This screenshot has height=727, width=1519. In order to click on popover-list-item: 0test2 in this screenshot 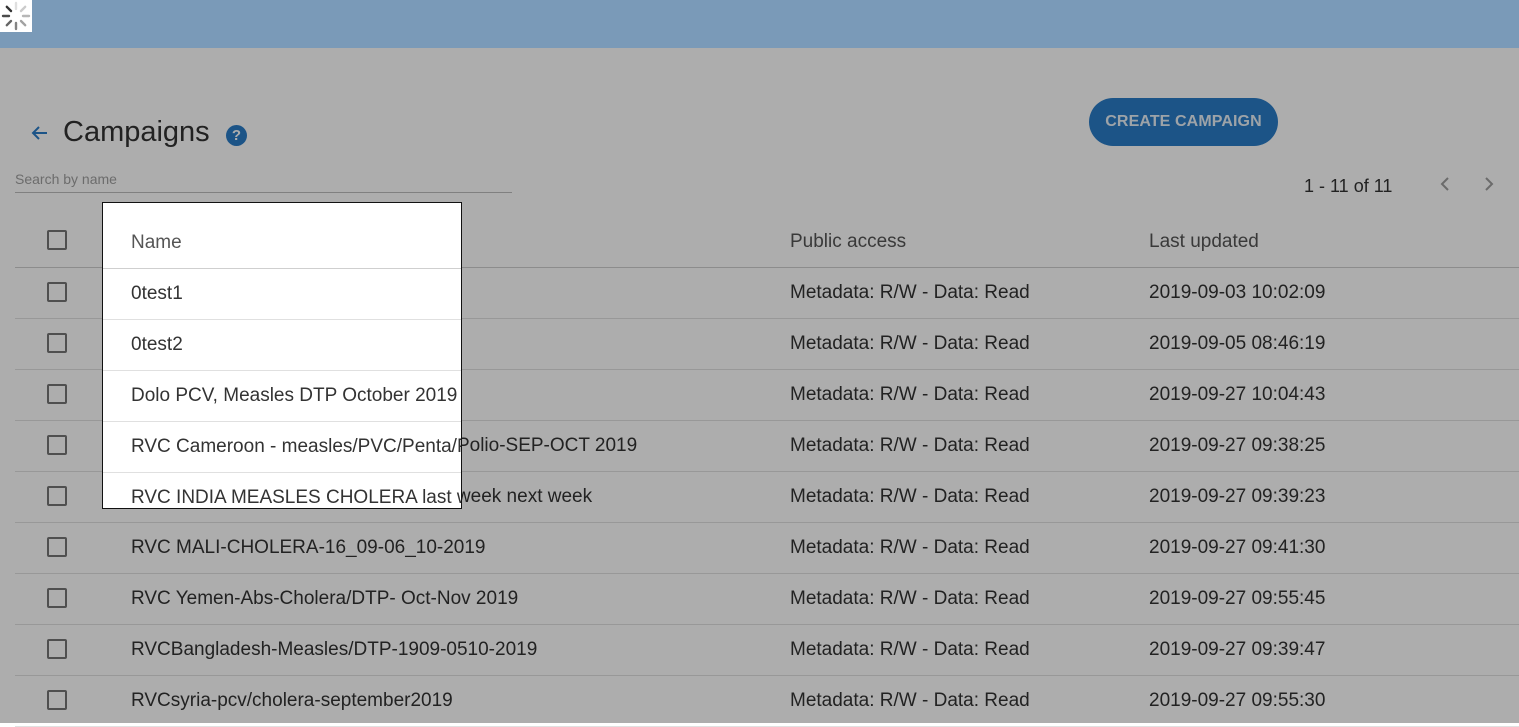, I will do `click(282, 345)`.